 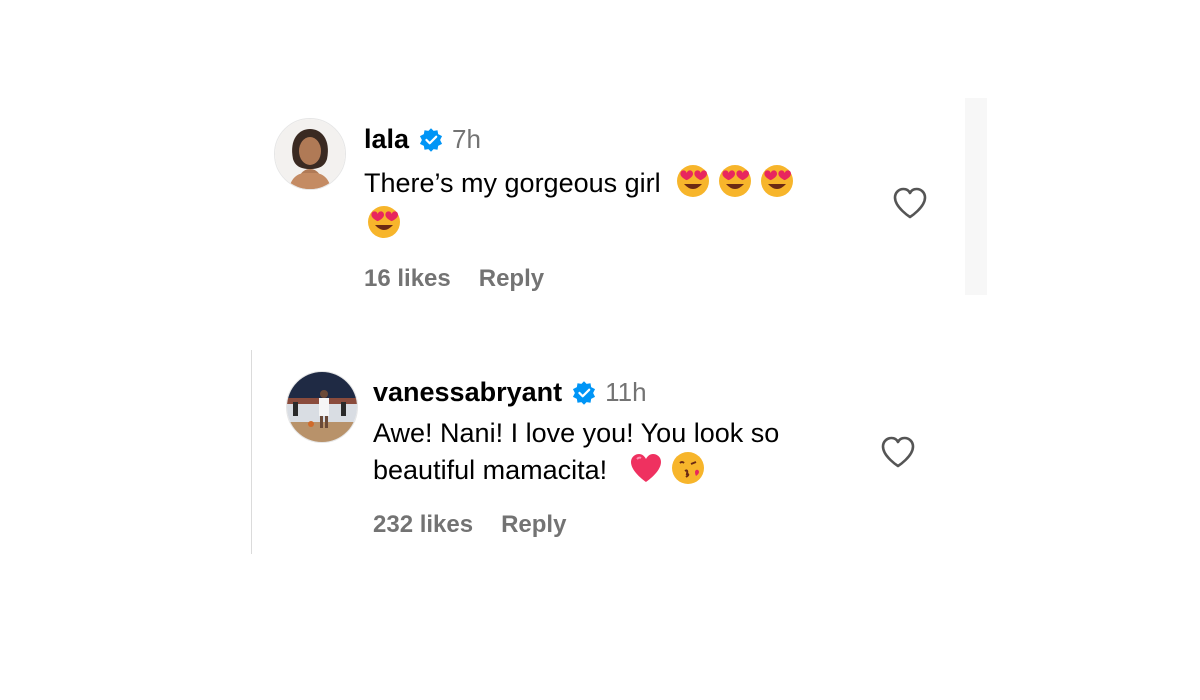 I want to click on kissing-face-emoji, so click(x=688, y=468).